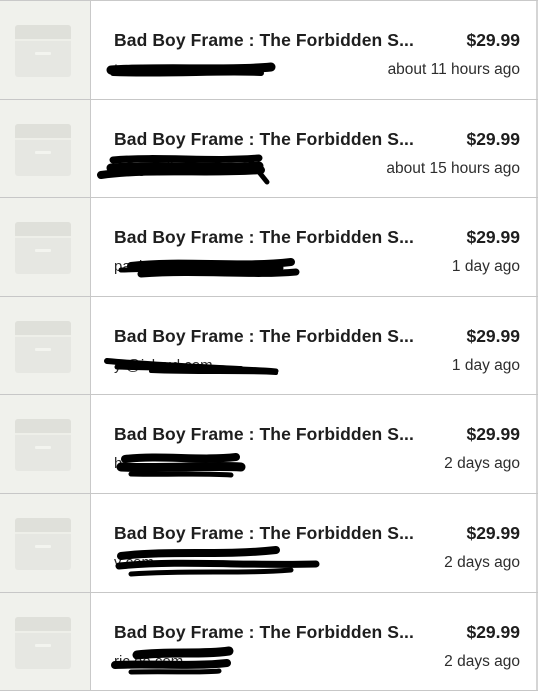 Image resolution: width=538 pixels, height=700 pixels. I want to click on customer-email: t @gmail.com, so click(160, 168).